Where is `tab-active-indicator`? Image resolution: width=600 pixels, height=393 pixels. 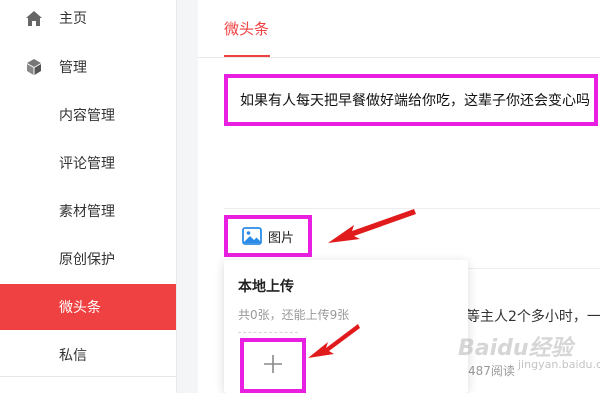 tab-active-indicator is located at coordinates (247, 56).